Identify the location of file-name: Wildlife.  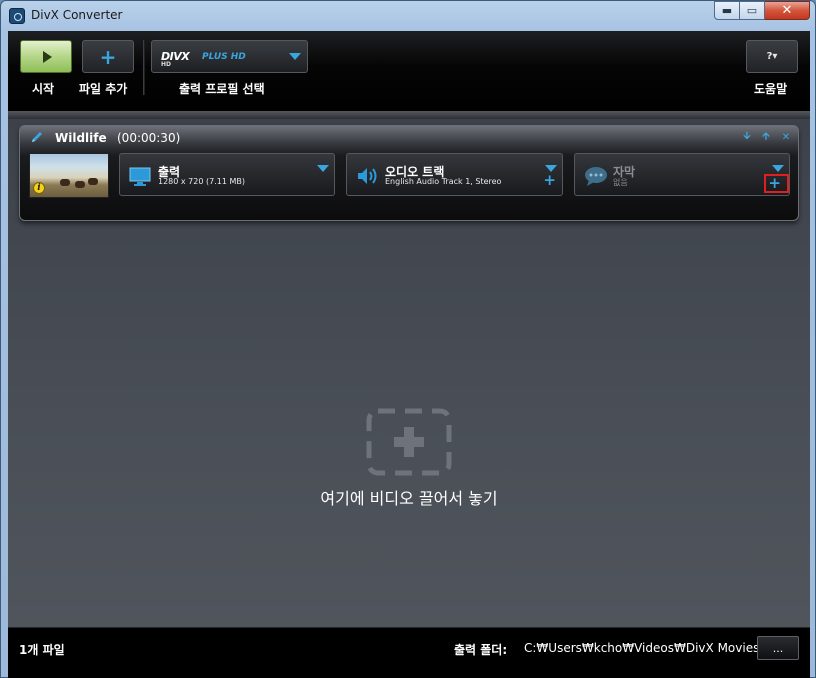
(81, 138).